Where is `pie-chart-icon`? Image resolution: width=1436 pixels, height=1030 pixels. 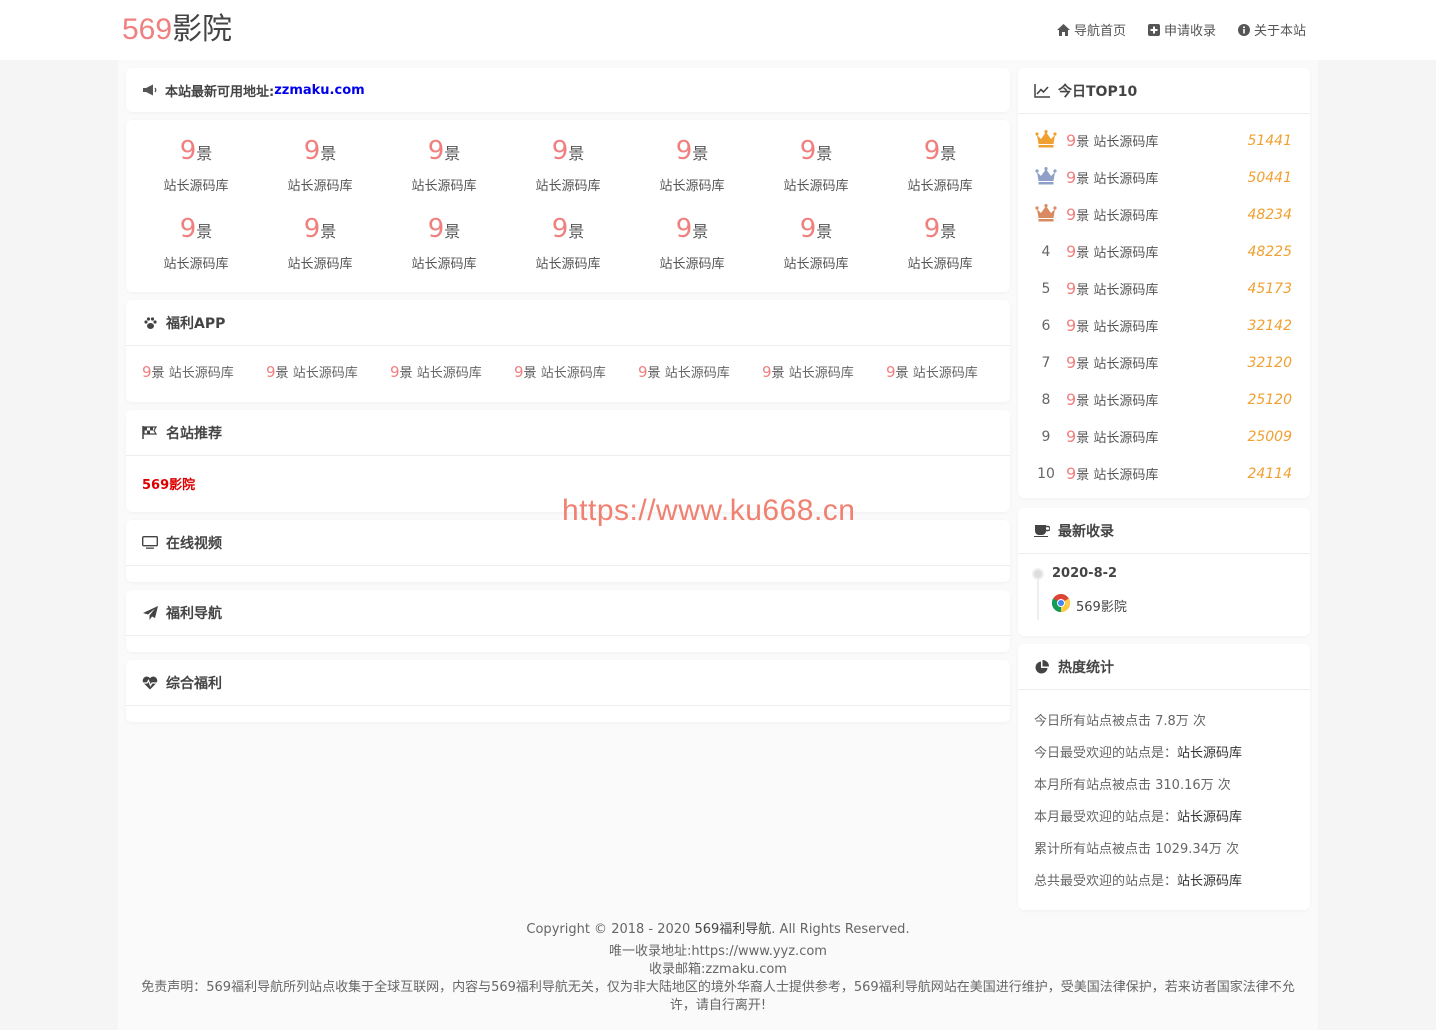 pie-chart-icon is located at coordinates (1042, 667).